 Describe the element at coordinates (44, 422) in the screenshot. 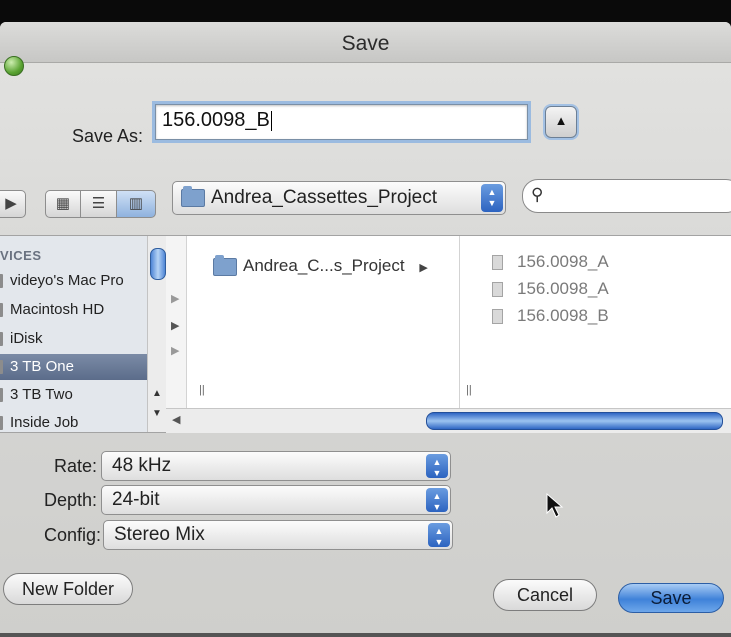

I see `sidebar-item-label: Inside Job` at that location.